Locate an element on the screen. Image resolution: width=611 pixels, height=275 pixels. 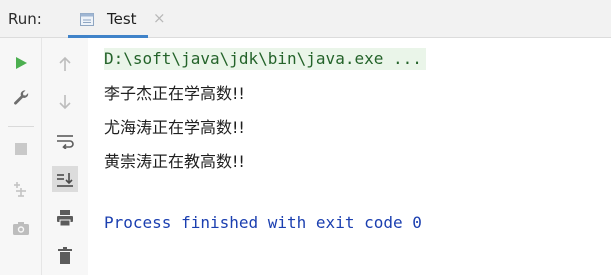
run-label: Run: is located at coordinates (25, 19).